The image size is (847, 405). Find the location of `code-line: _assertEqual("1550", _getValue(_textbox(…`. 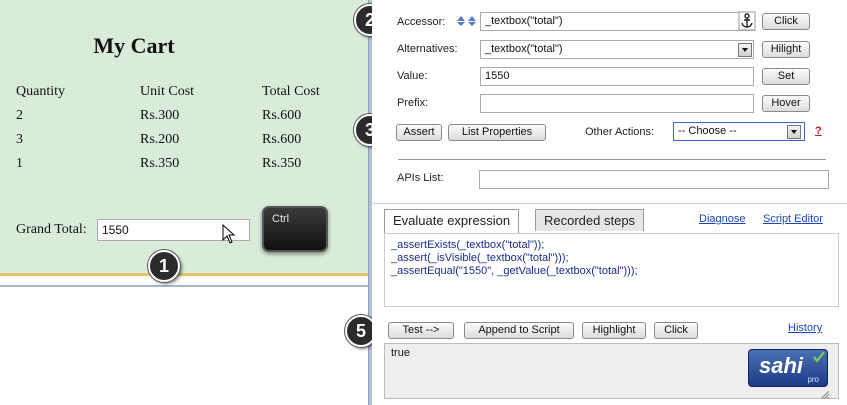

code-line: _assertEqual("1550", _getValue(_textbox(… is located at coordinates (514, 271).